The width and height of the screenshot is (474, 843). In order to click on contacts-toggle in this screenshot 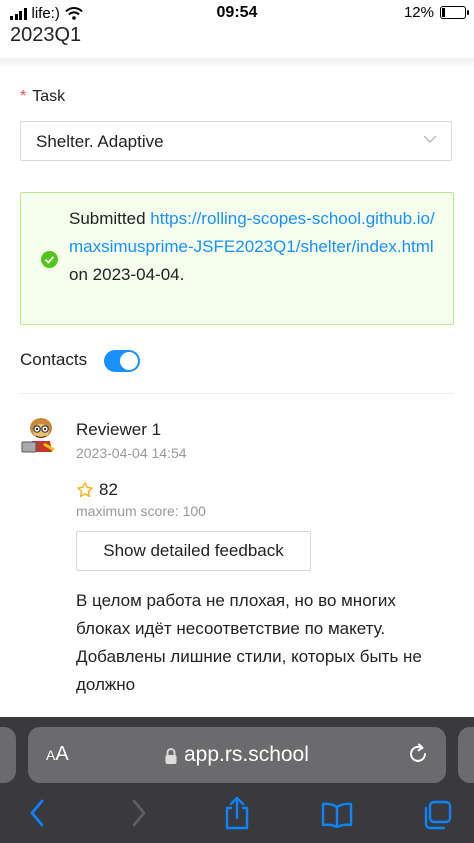, I will do `click(122, 361)`.